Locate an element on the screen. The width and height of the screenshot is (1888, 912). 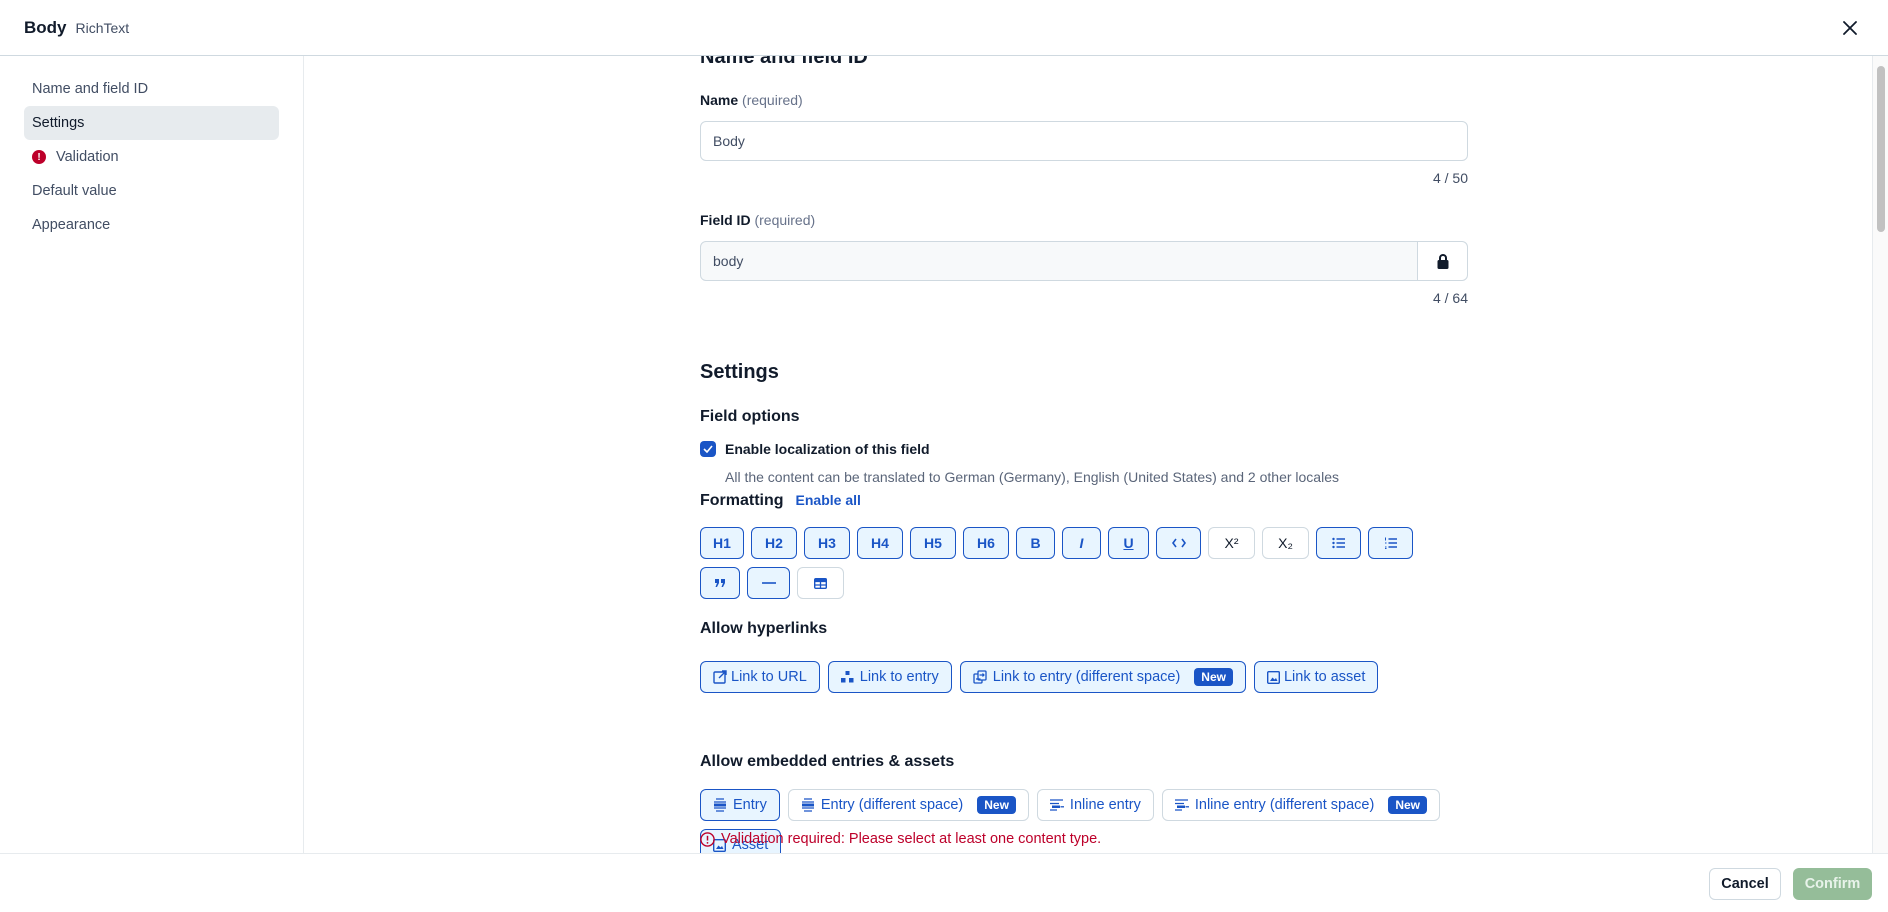
underline-icon: U is located at coordinates (1128, 543).